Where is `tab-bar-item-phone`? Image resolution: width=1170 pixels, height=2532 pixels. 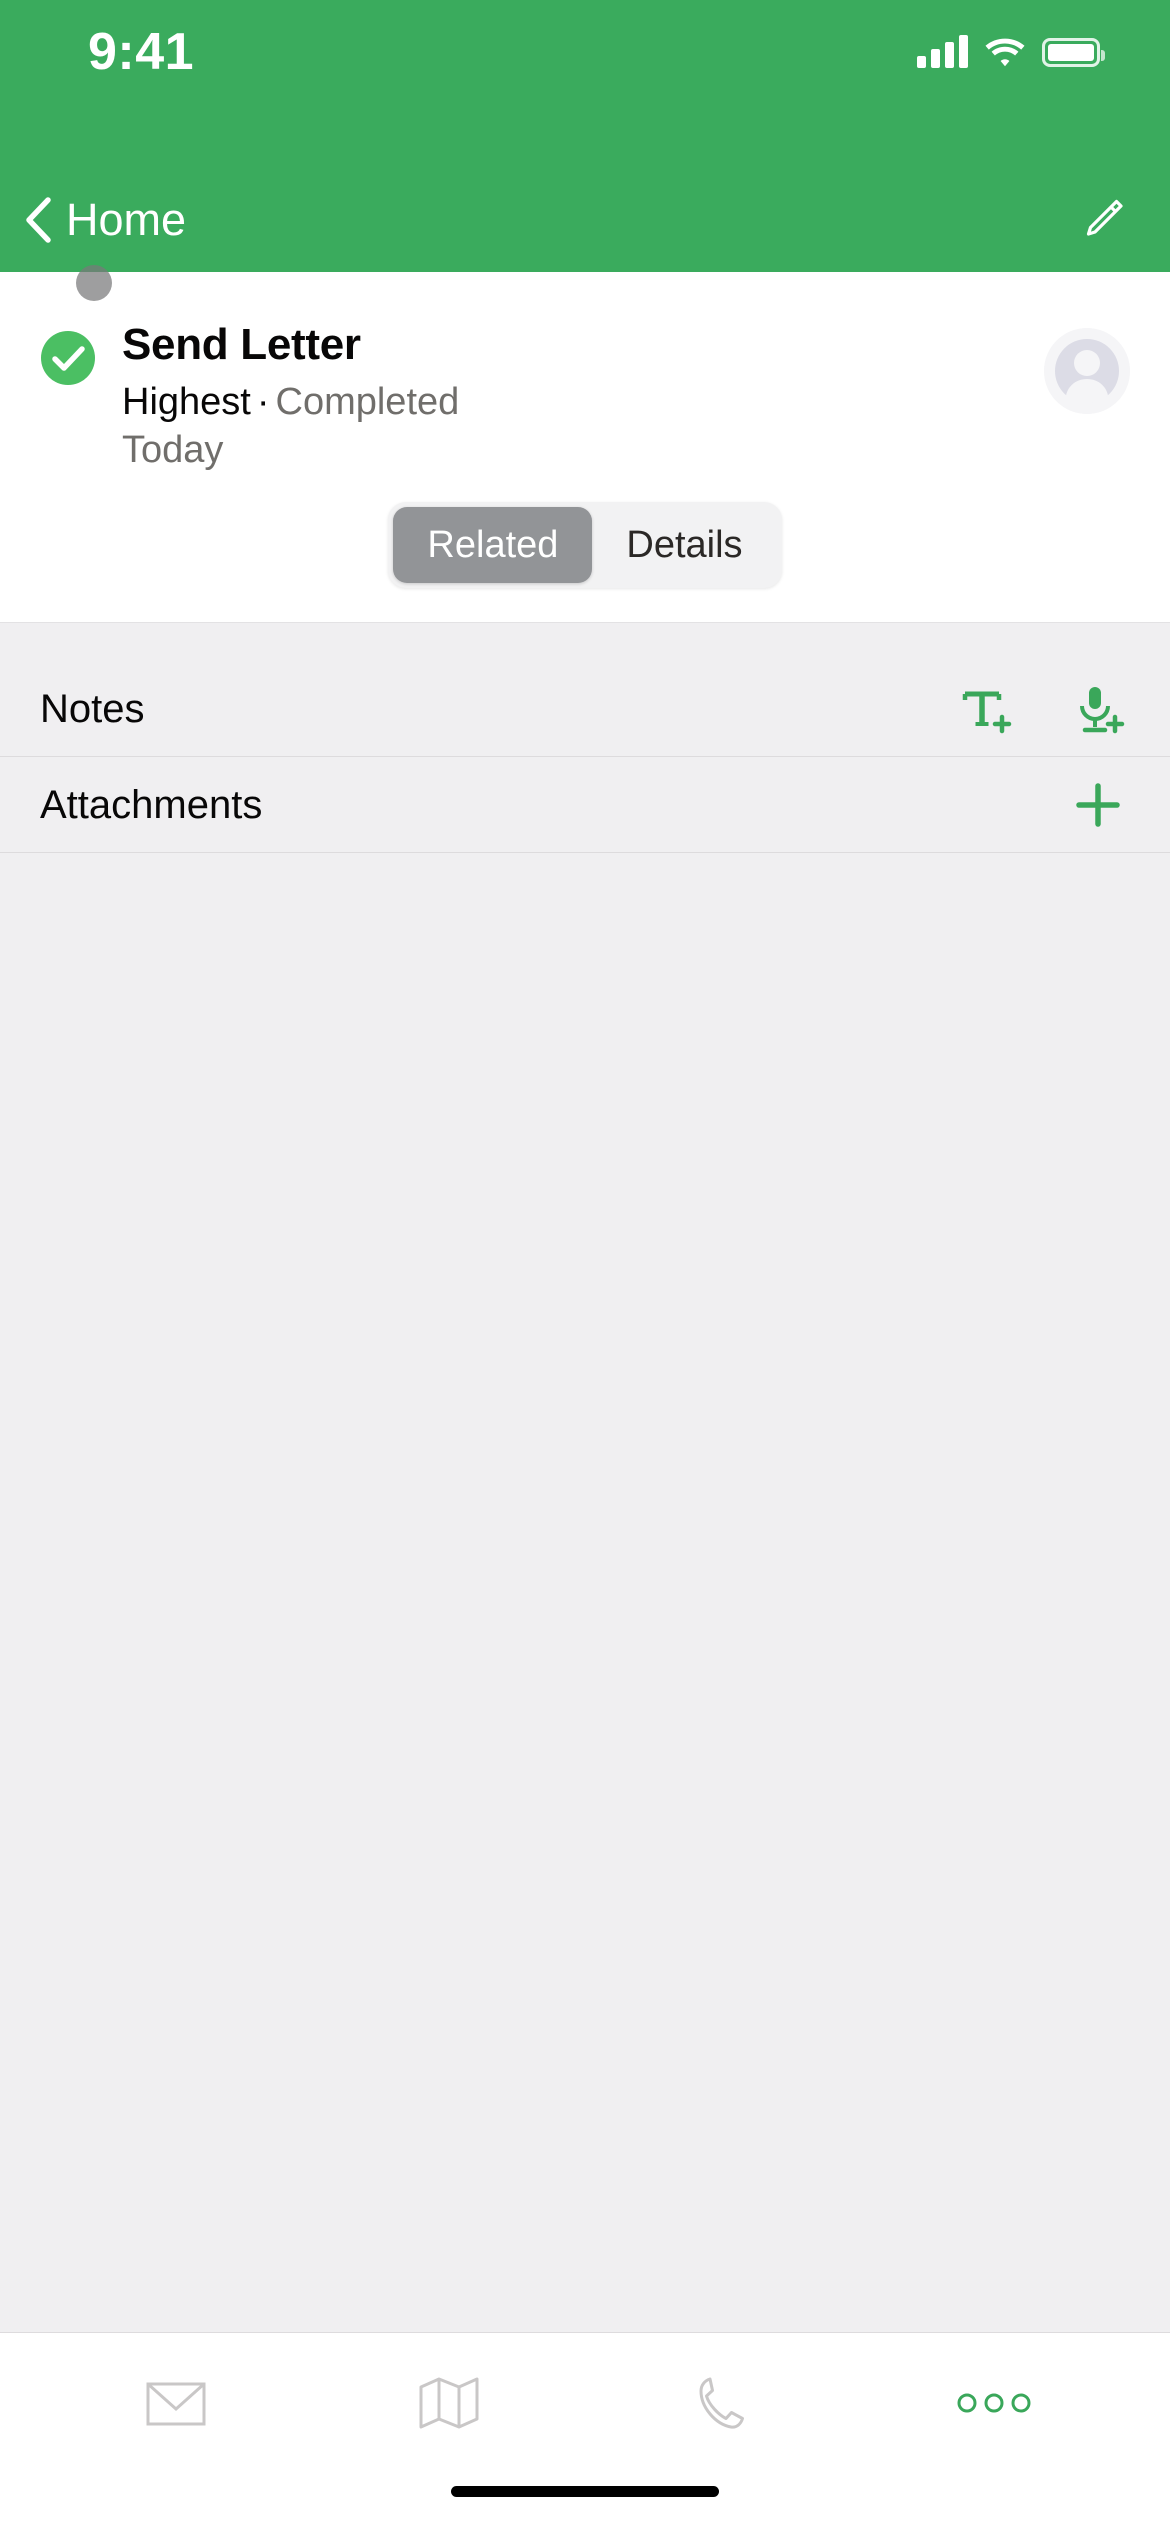
tab-bar-item-phone is located at coordinates (721, 2402).